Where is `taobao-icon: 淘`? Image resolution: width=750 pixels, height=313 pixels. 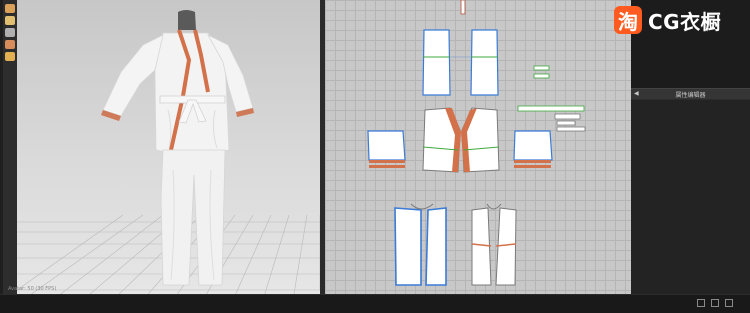 taobao-icon: 淘 is located at coordinates (628, 20).